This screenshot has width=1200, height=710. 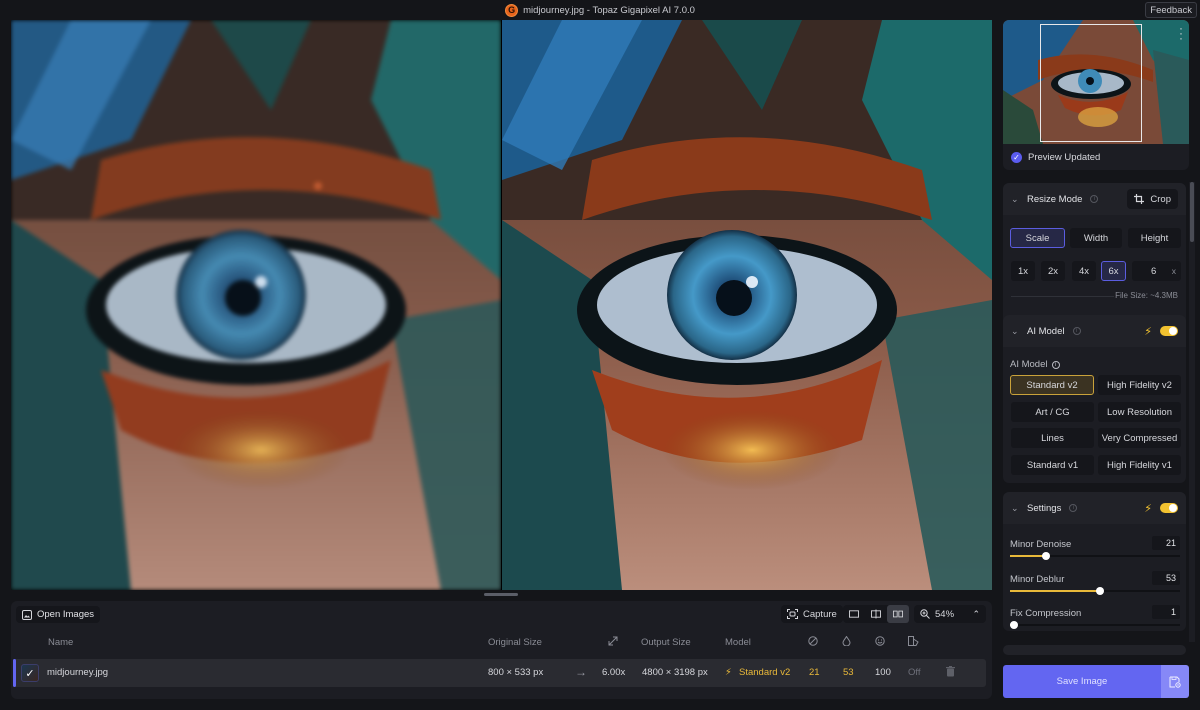 I want to click on model-lines: Lines, so click(x=1052, y=438).